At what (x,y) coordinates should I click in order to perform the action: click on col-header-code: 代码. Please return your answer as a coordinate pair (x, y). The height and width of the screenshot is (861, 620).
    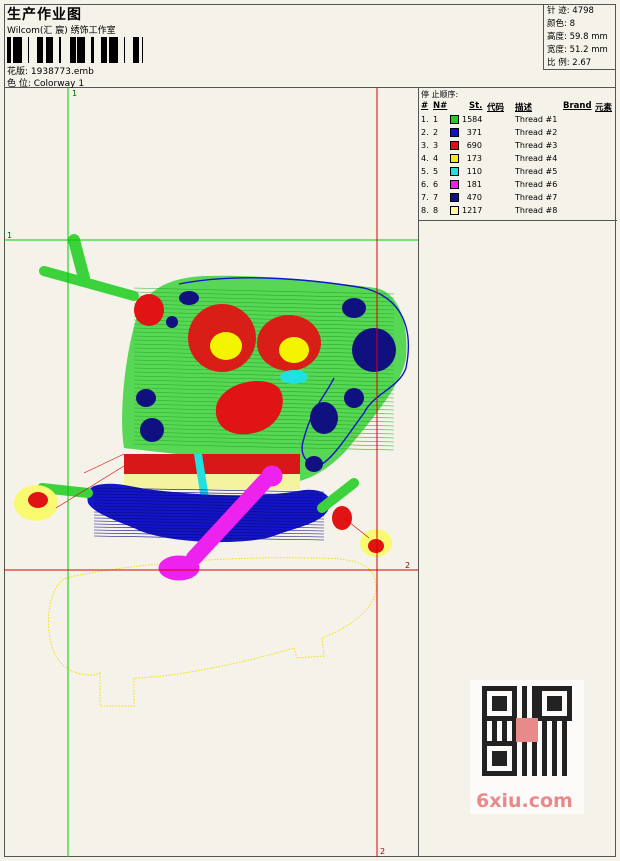
    Looking at the image, I should click on (496, 108).